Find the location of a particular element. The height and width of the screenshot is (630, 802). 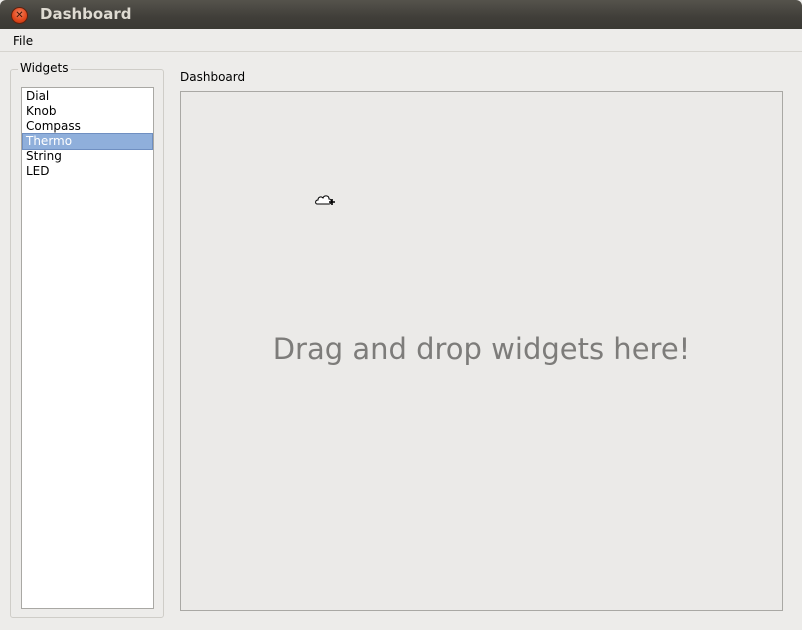

close-button: ✕ is located at coordinates (19, 15).